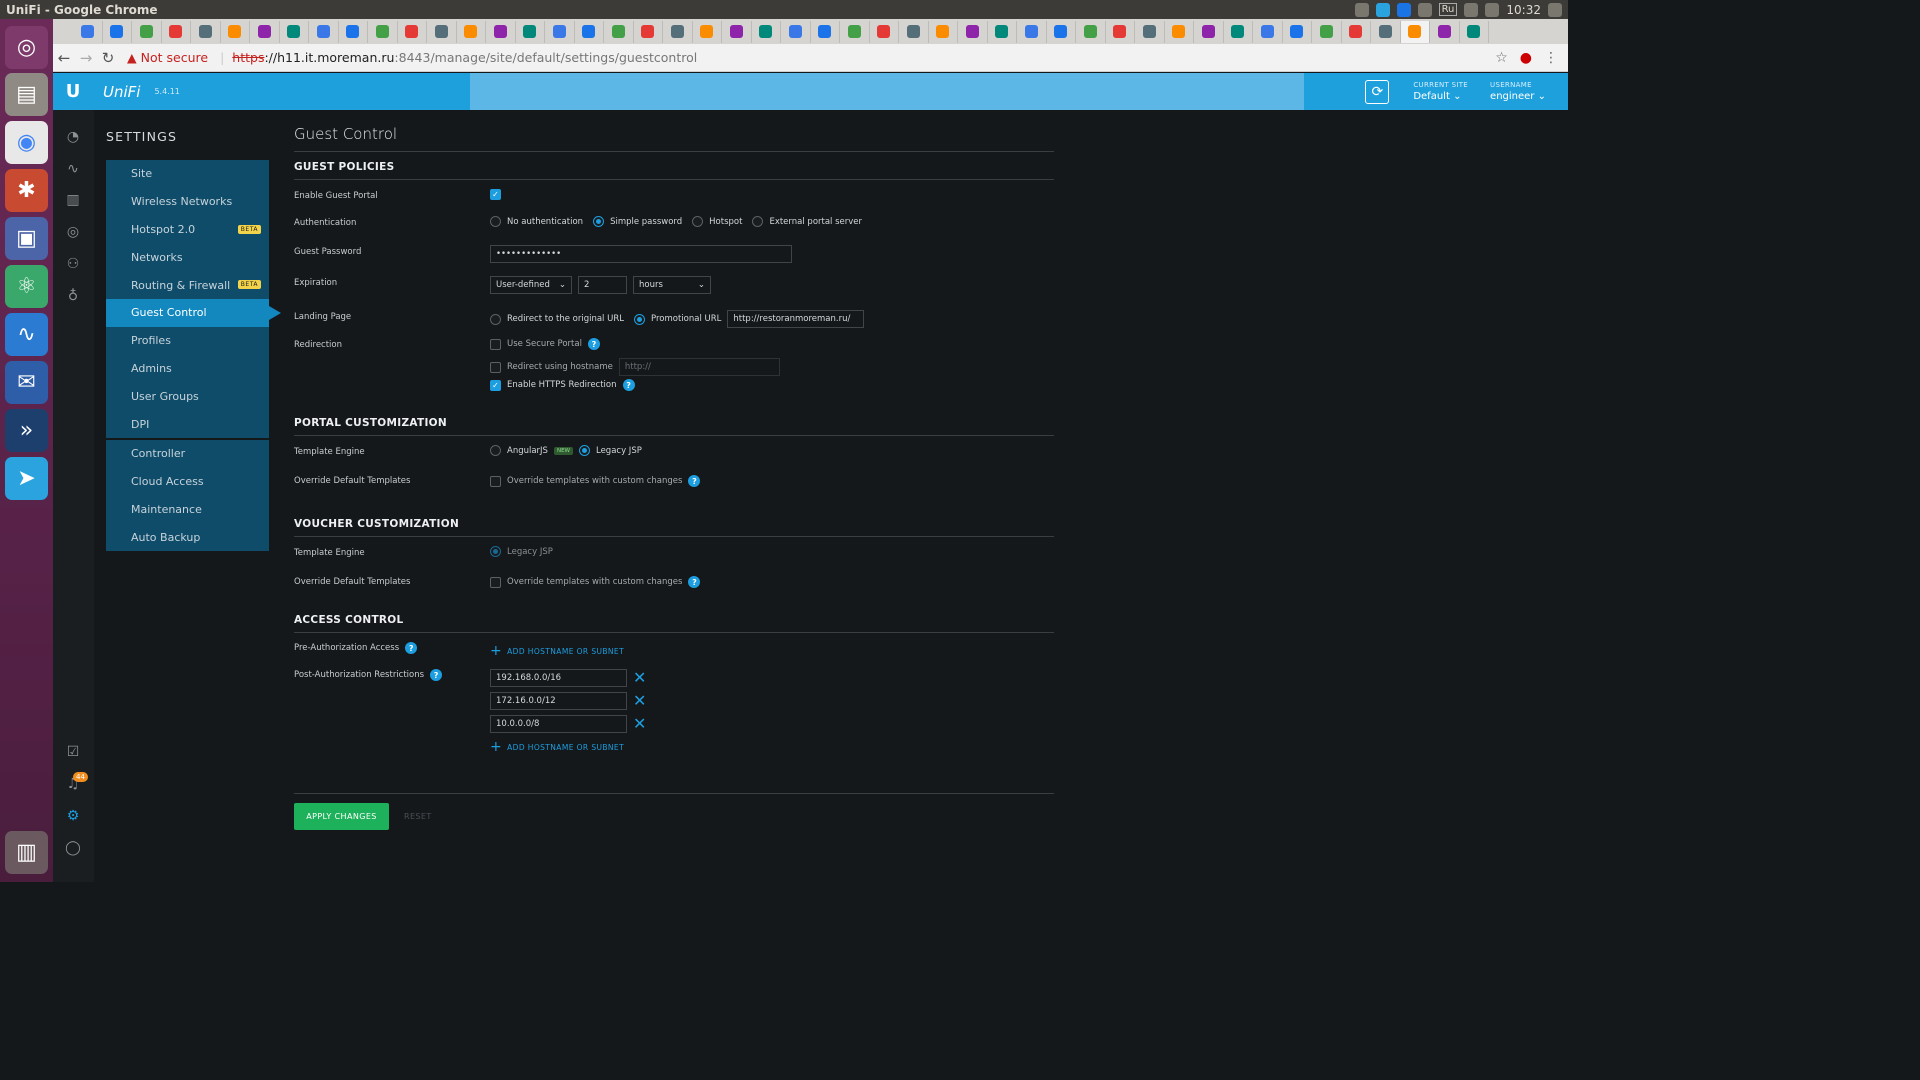 Image resolution: width=1920 pixels, height=1080 pixels. Describe the element at coordinates (187, 230) in the screenshot. I see `sidebar-item-hotspot-2-0: Hotspot 2.0 BETA` at that location.